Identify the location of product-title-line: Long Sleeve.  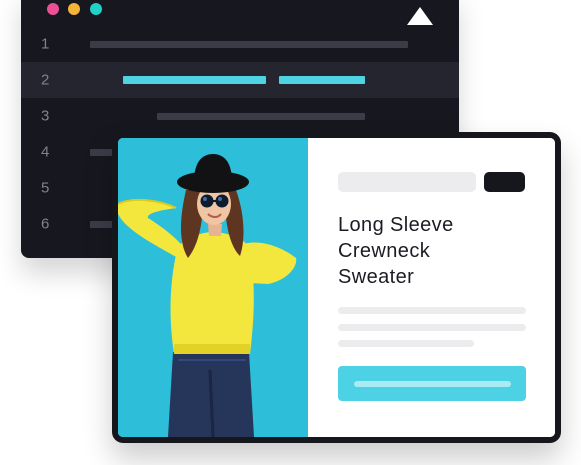
(396, 225).